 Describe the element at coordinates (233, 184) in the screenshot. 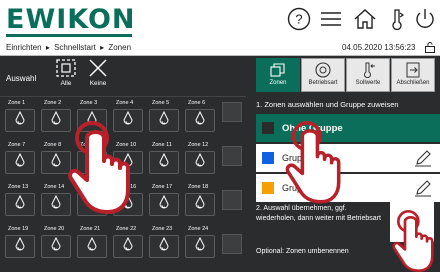

I see `zone-scroll-column` at that location.